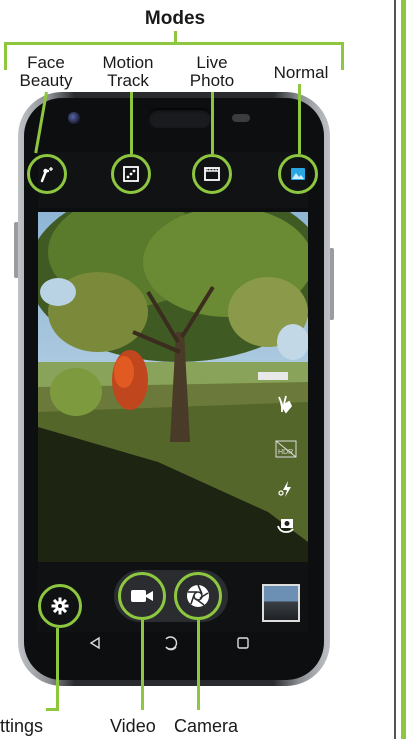 The image size is (418, 739). I want to click on bracket-right-tick, so click(342, 56).